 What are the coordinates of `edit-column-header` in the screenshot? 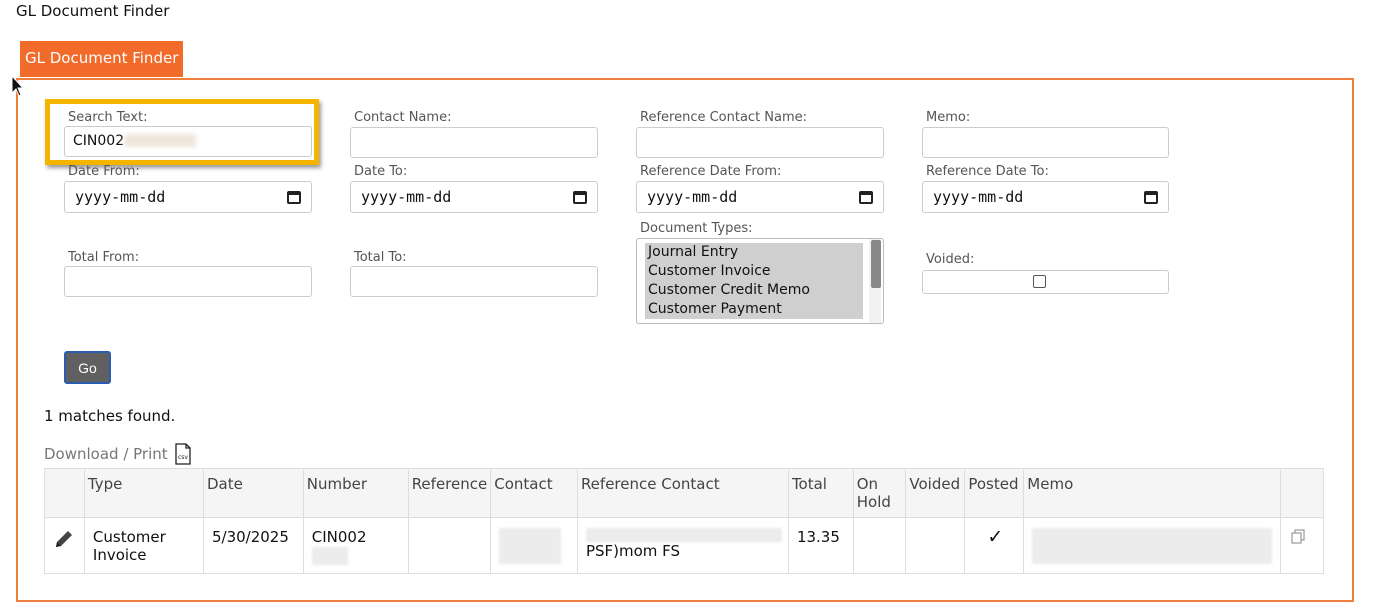 It's located at (64, 493).